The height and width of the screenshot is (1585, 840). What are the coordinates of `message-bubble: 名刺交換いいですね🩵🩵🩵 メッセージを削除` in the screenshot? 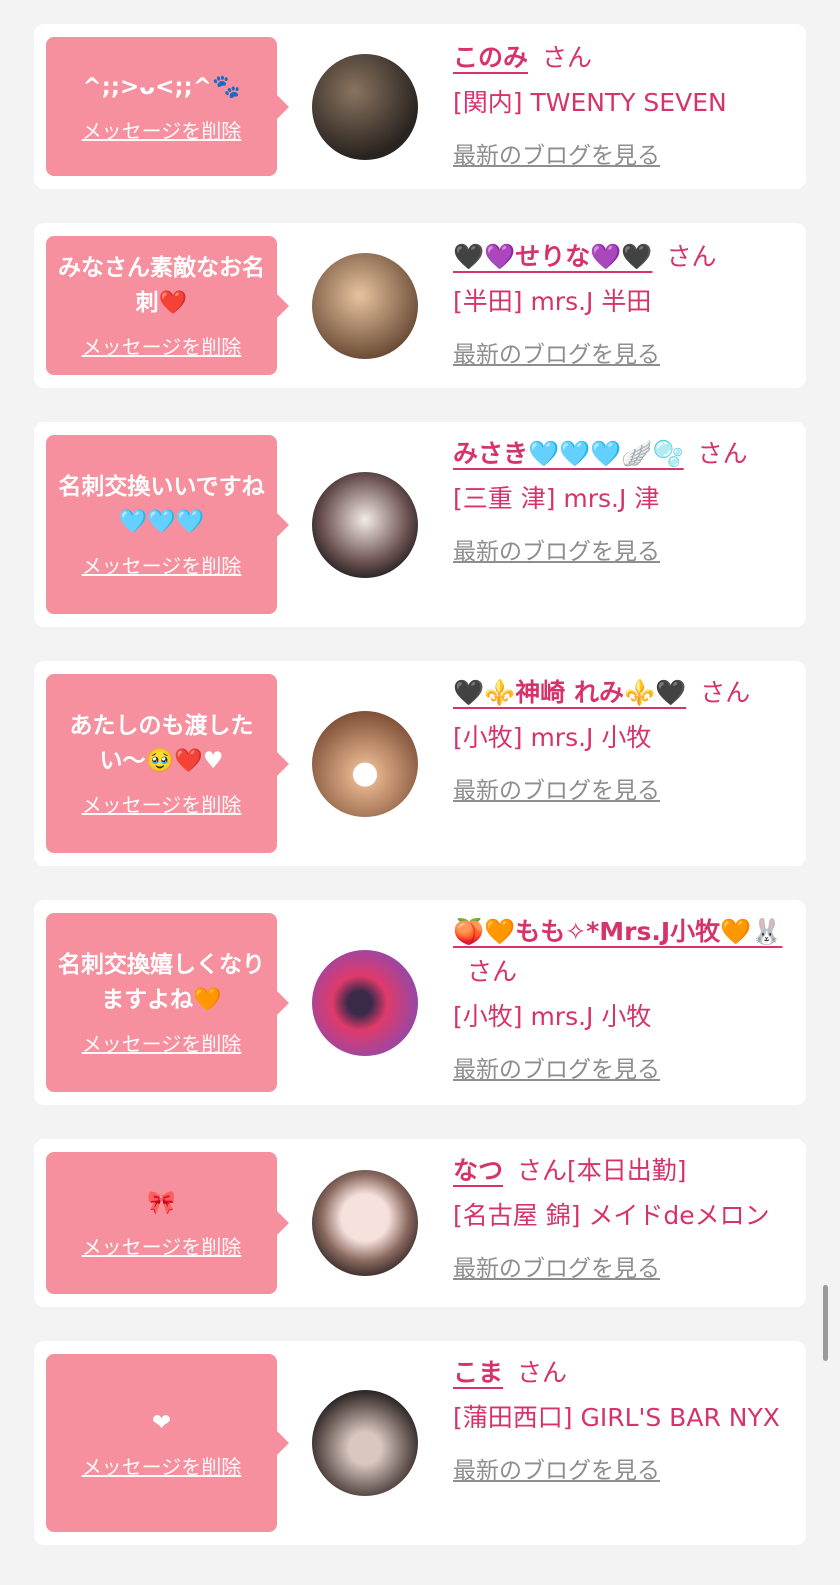 It's located at (167, 524).